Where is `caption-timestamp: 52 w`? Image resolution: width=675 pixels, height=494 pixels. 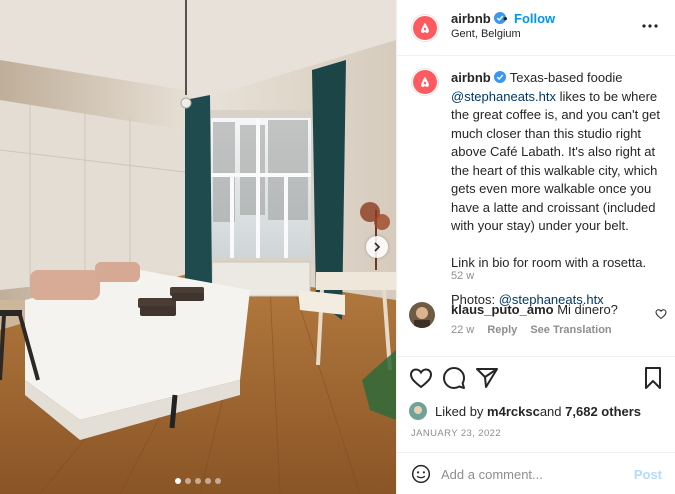 caption-timestamp: 52 w is located at coordinates (462, 276).